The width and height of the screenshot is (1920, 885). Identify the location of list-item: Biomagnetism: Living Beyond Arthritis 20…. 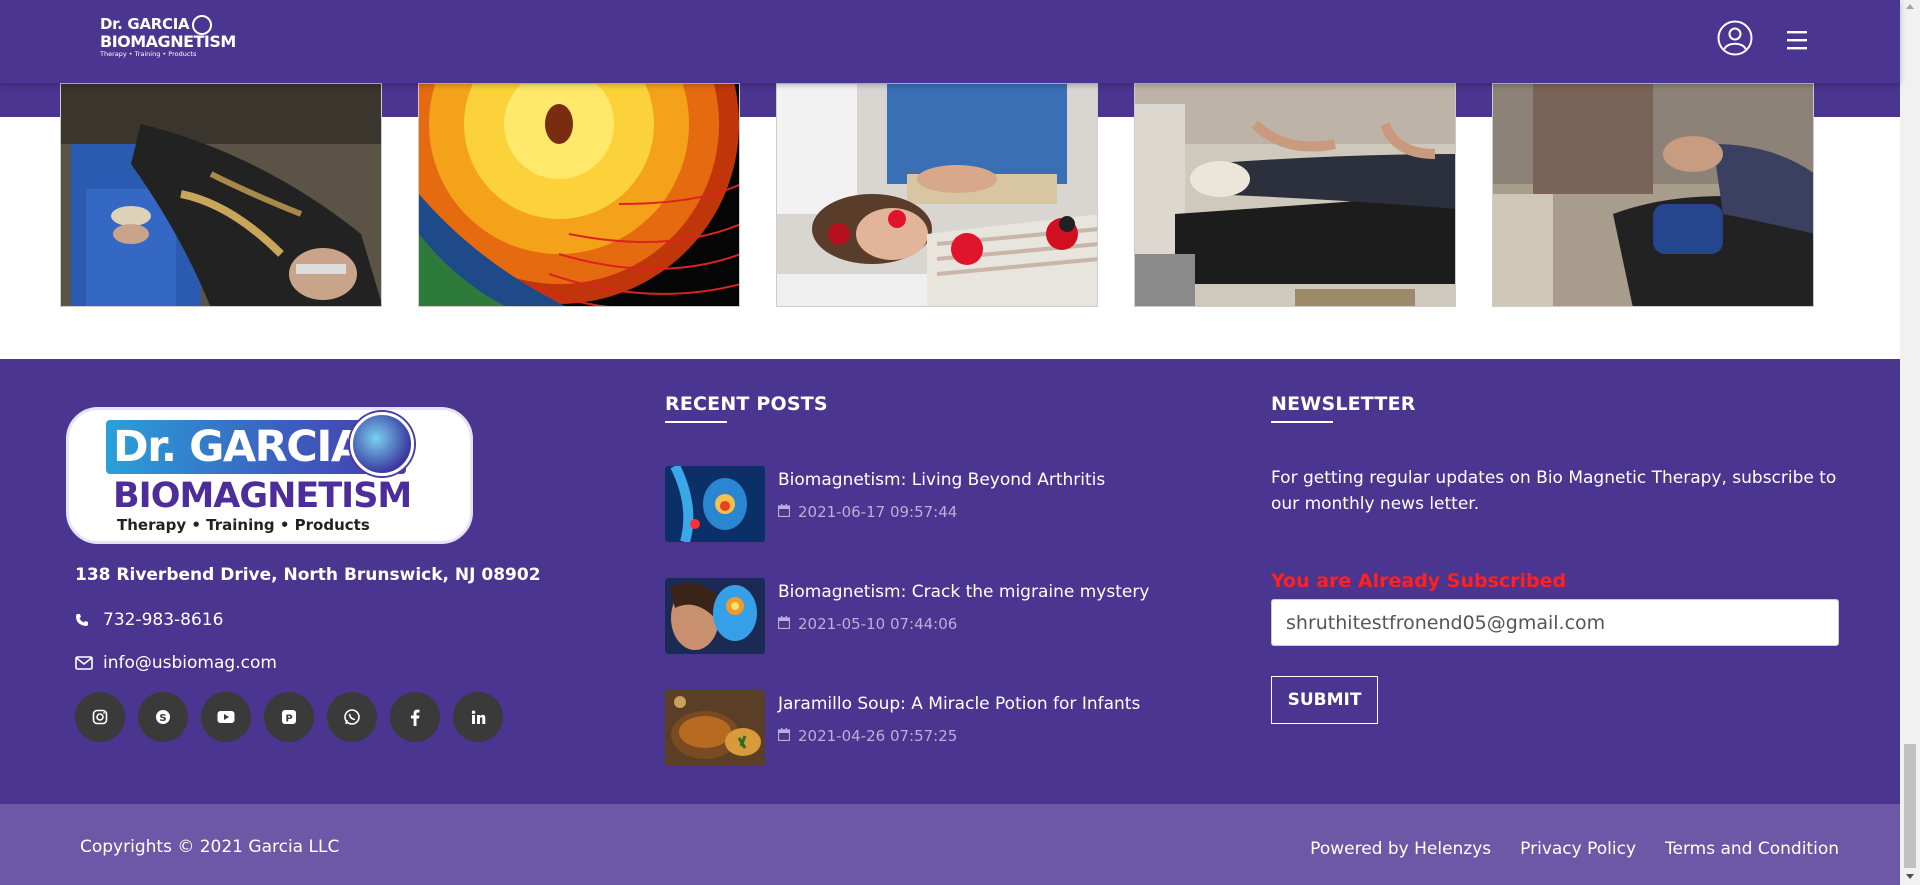
(930, 504).